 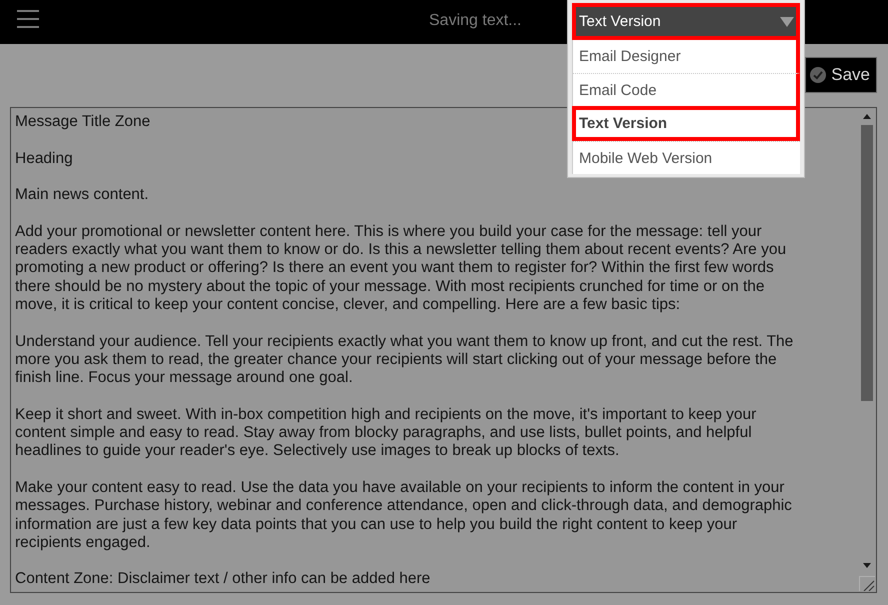 I want to click on scrollbar-thumb, so click(x=867, y=263).